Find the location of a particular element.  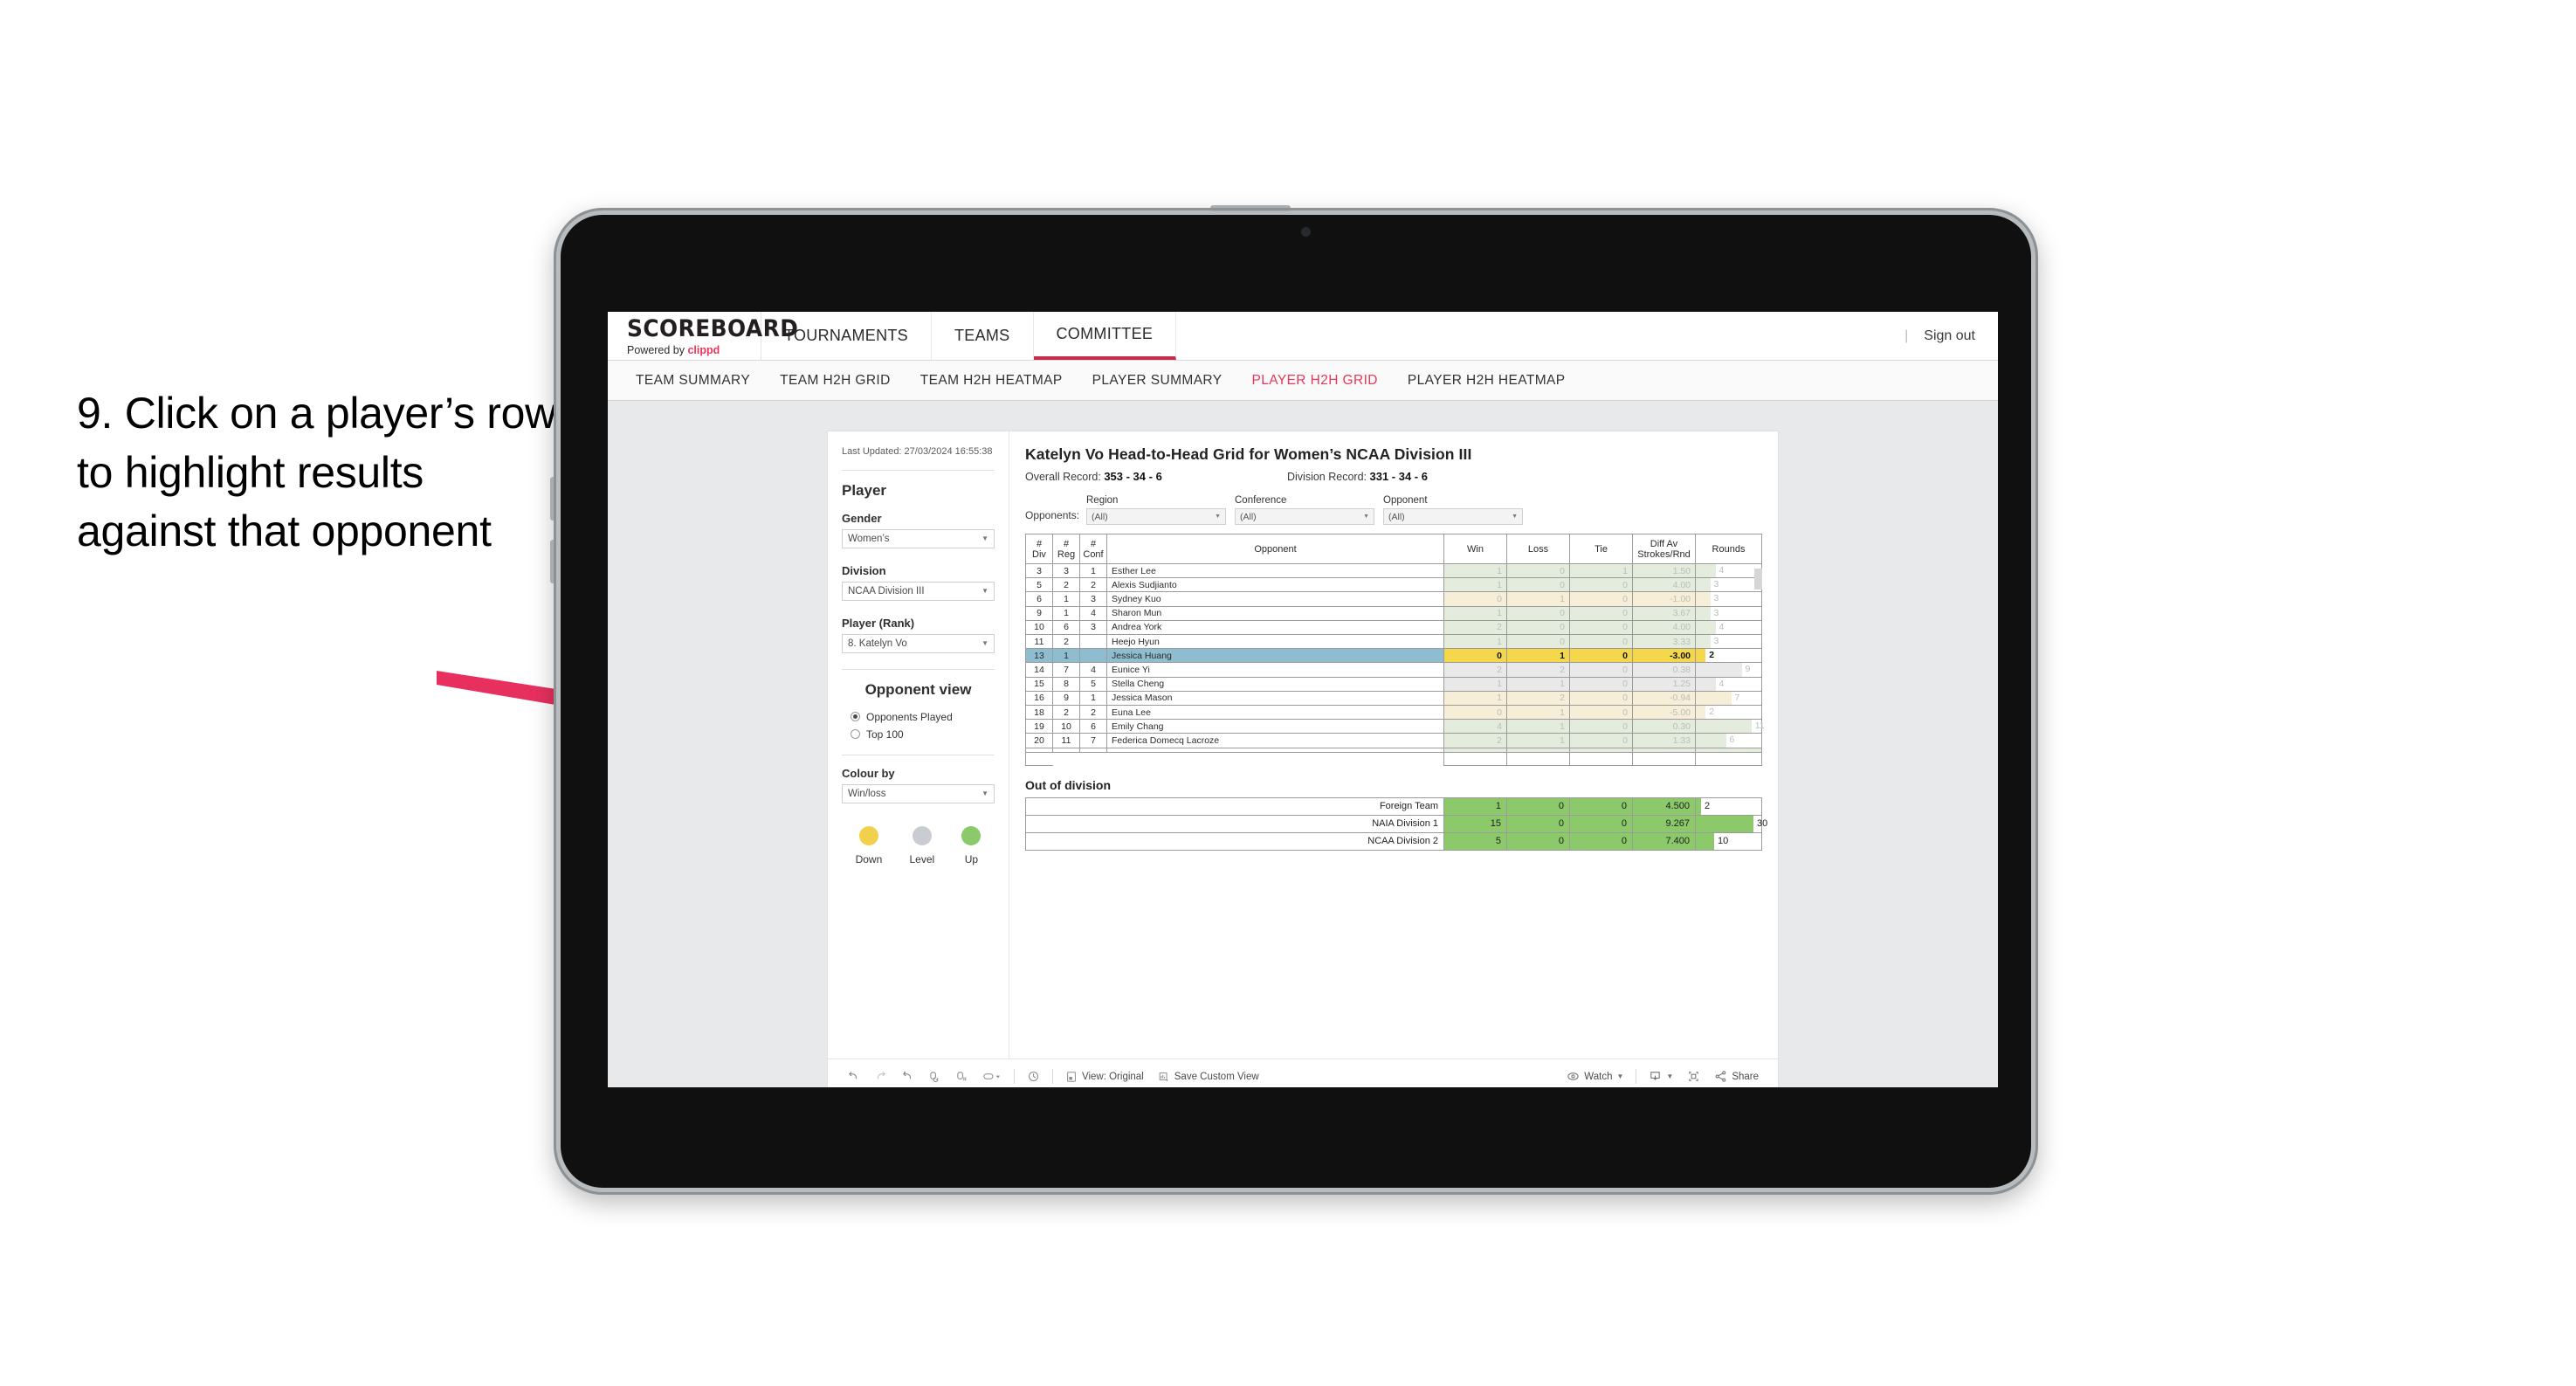

division-select: NCAA Division III ▼ is located at coordinates (918, 591).